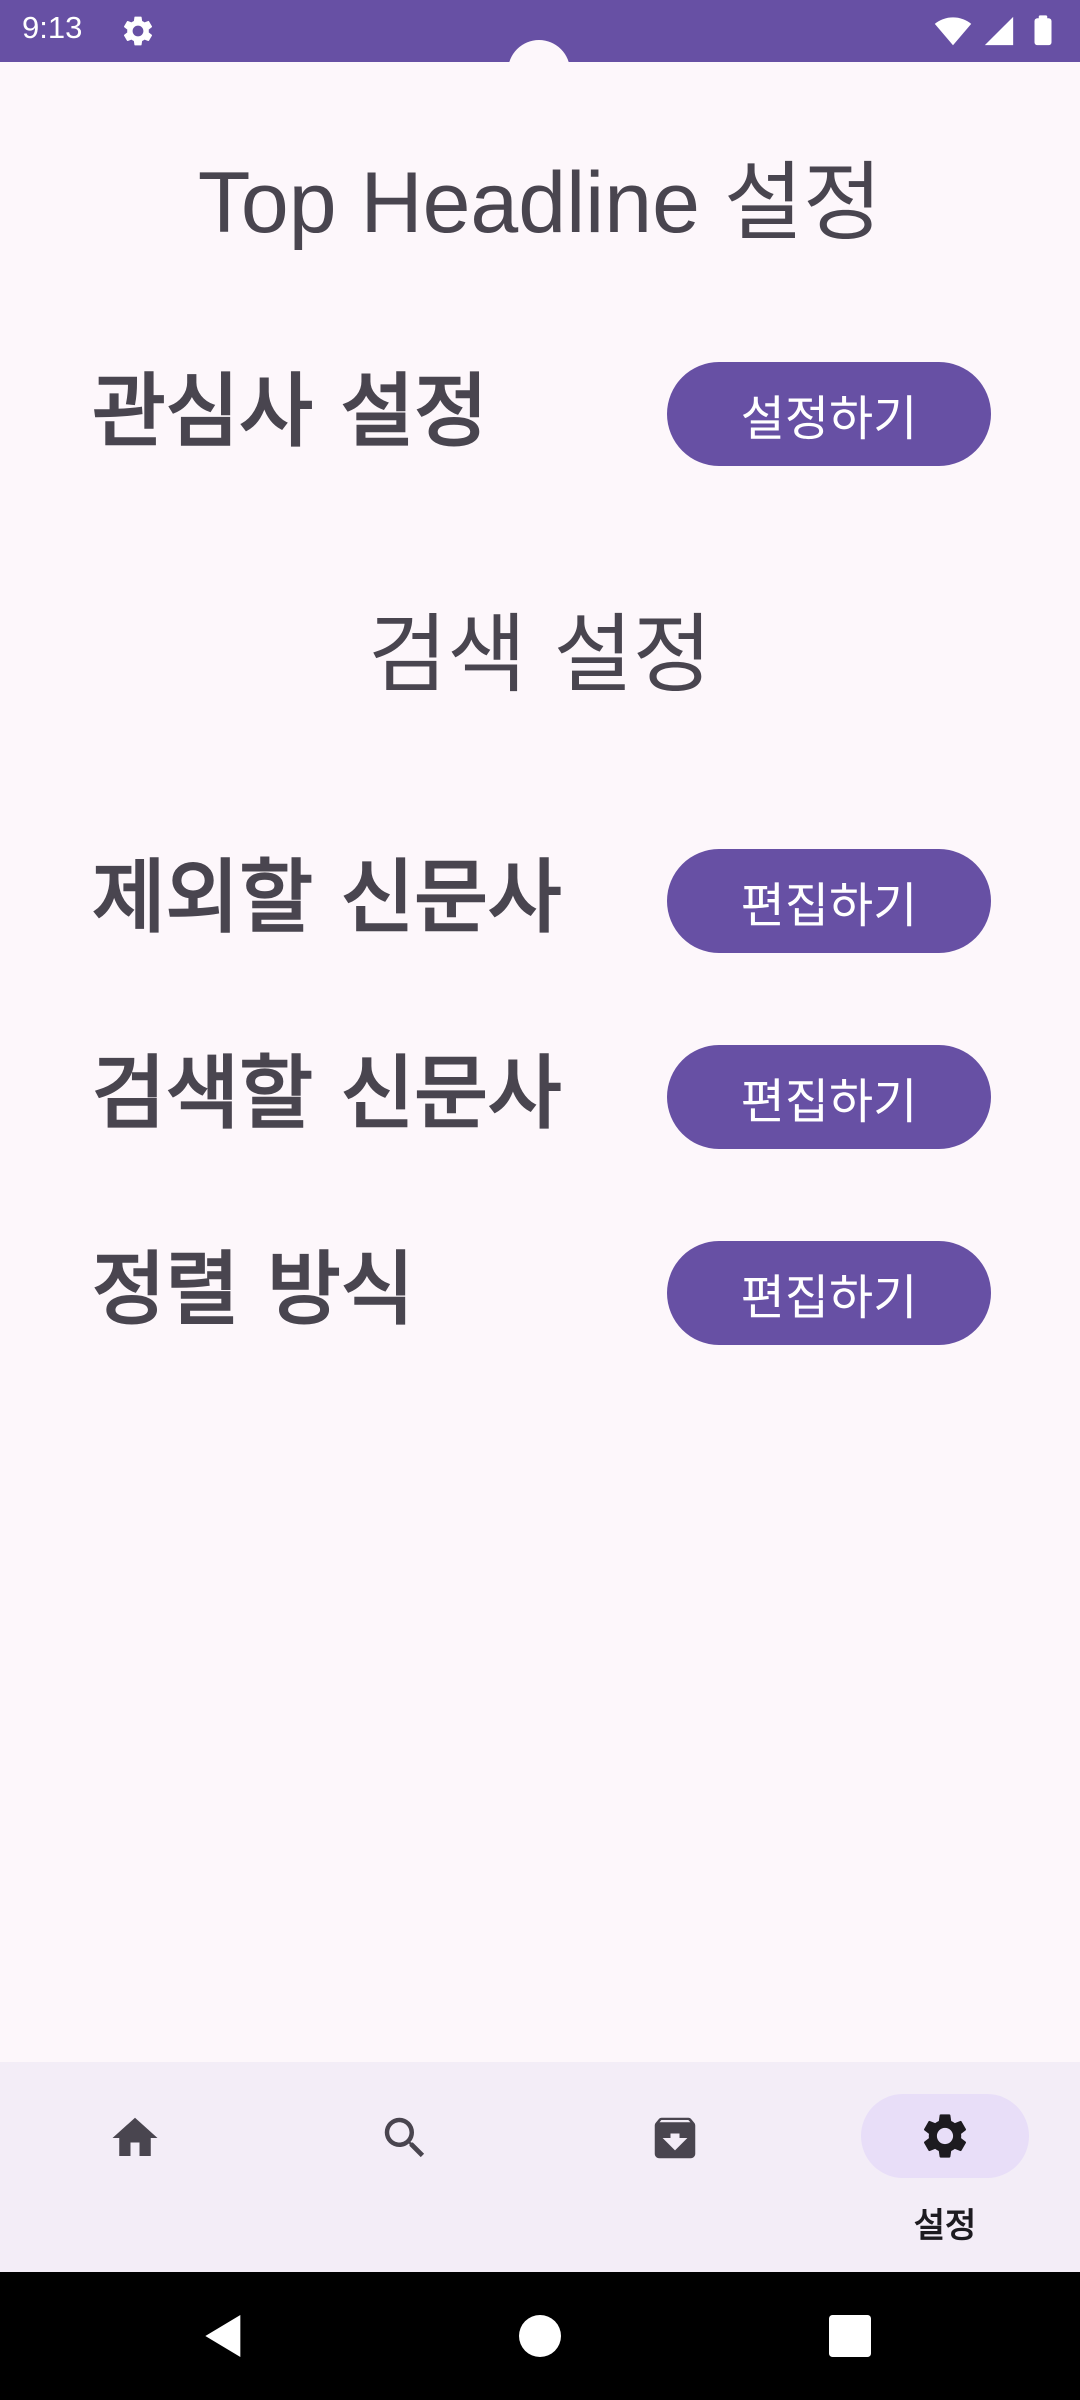 The width and height of the screenshot is (1080, 2400). Describe the element at coordinates (327, 897) in the screenshot. I see `excluded-publishers-label: 제외할 신문사` at that location.